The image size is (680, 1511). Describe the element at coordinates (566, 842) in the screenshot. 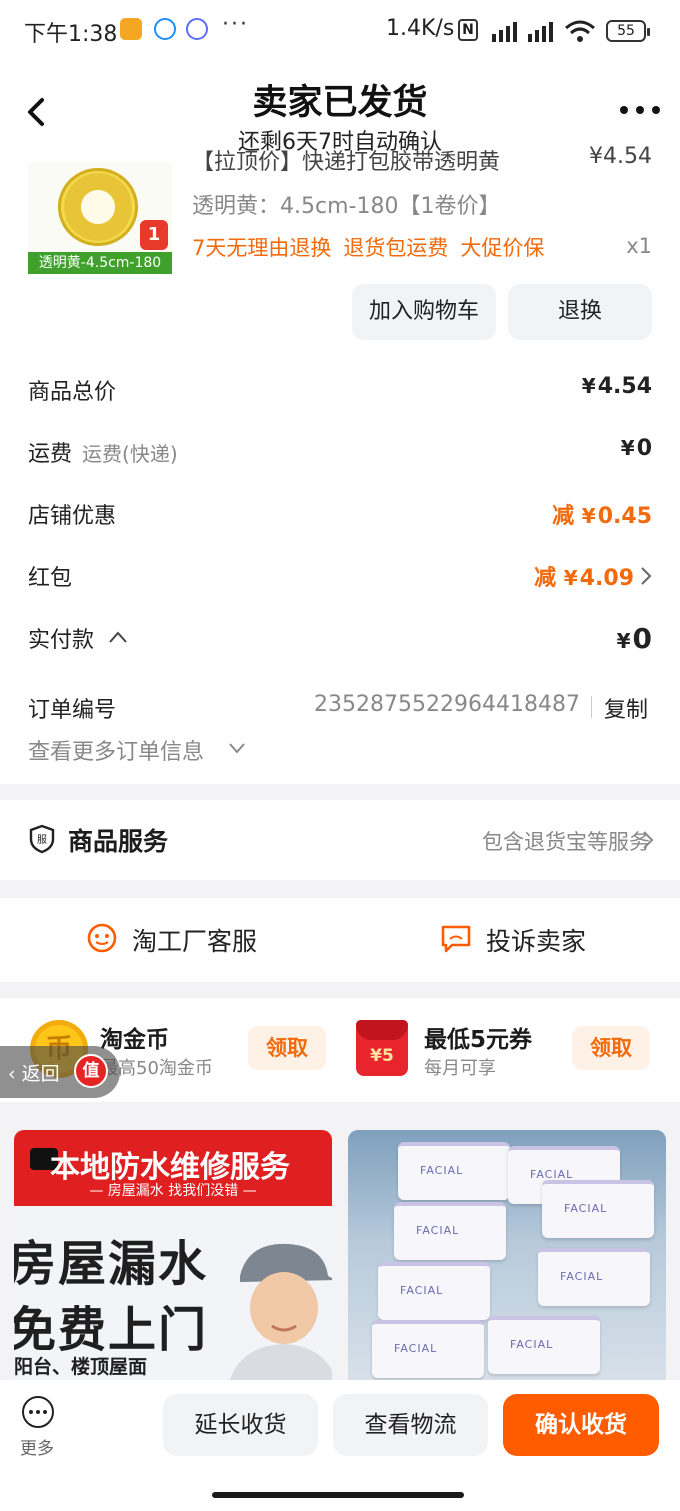

I see `product-service-desc: 包含退货宝等服务` at that location.